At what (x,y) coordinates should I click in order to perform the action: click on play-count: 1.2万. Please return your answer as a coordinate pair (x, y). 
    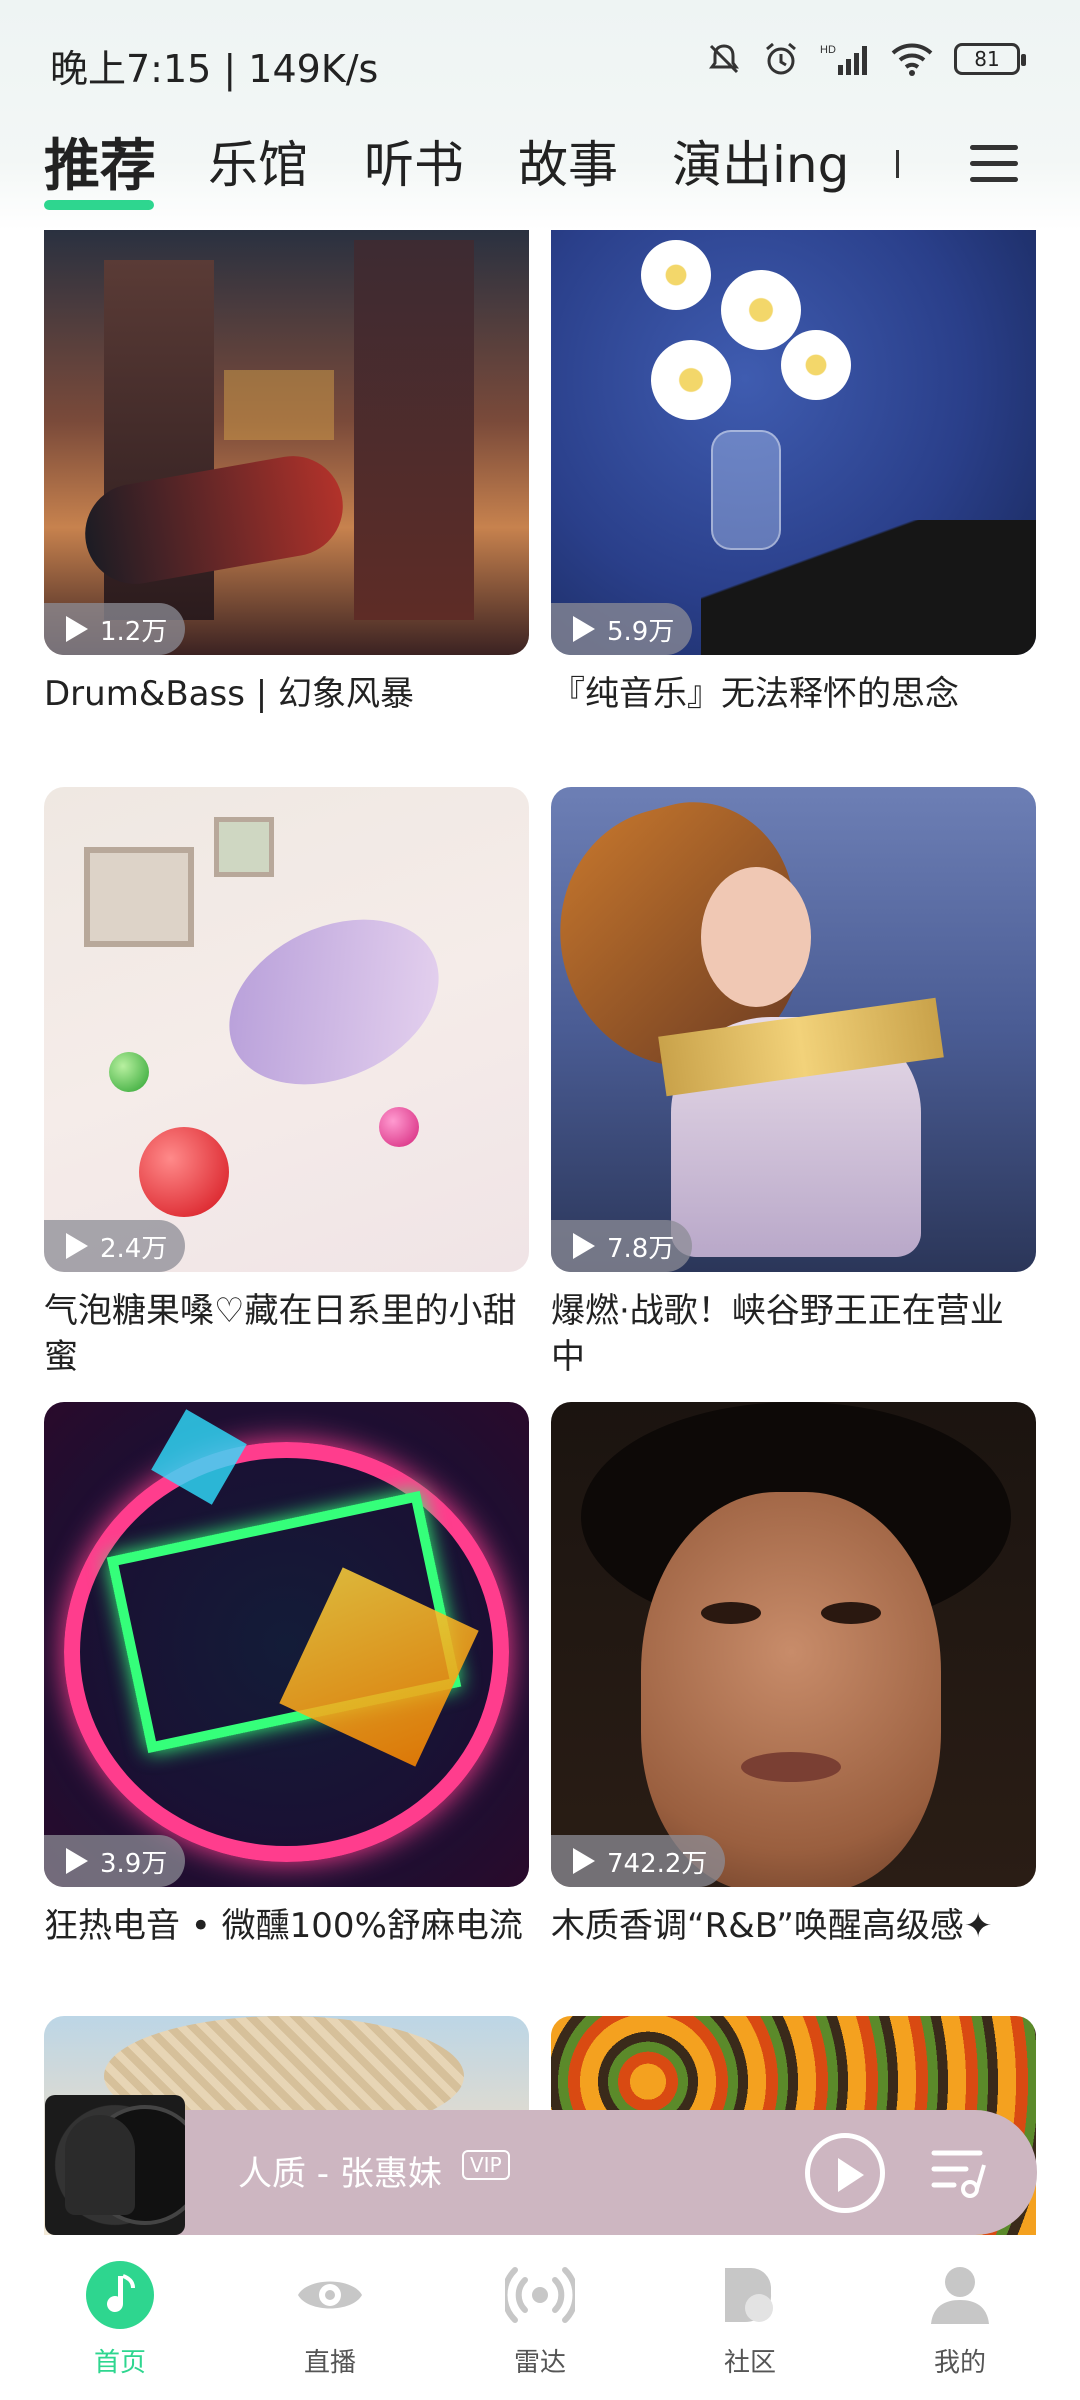
    Looking at the image, I should click on (134, 631).